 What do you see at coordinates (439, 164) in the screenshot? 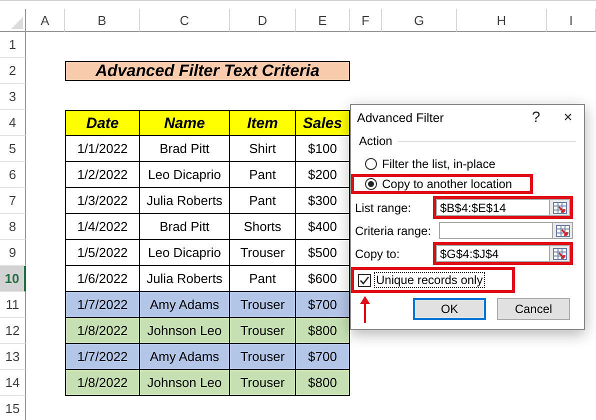
I see `radio-label: Filter the list, in-place` at bounding box center [439, 164].